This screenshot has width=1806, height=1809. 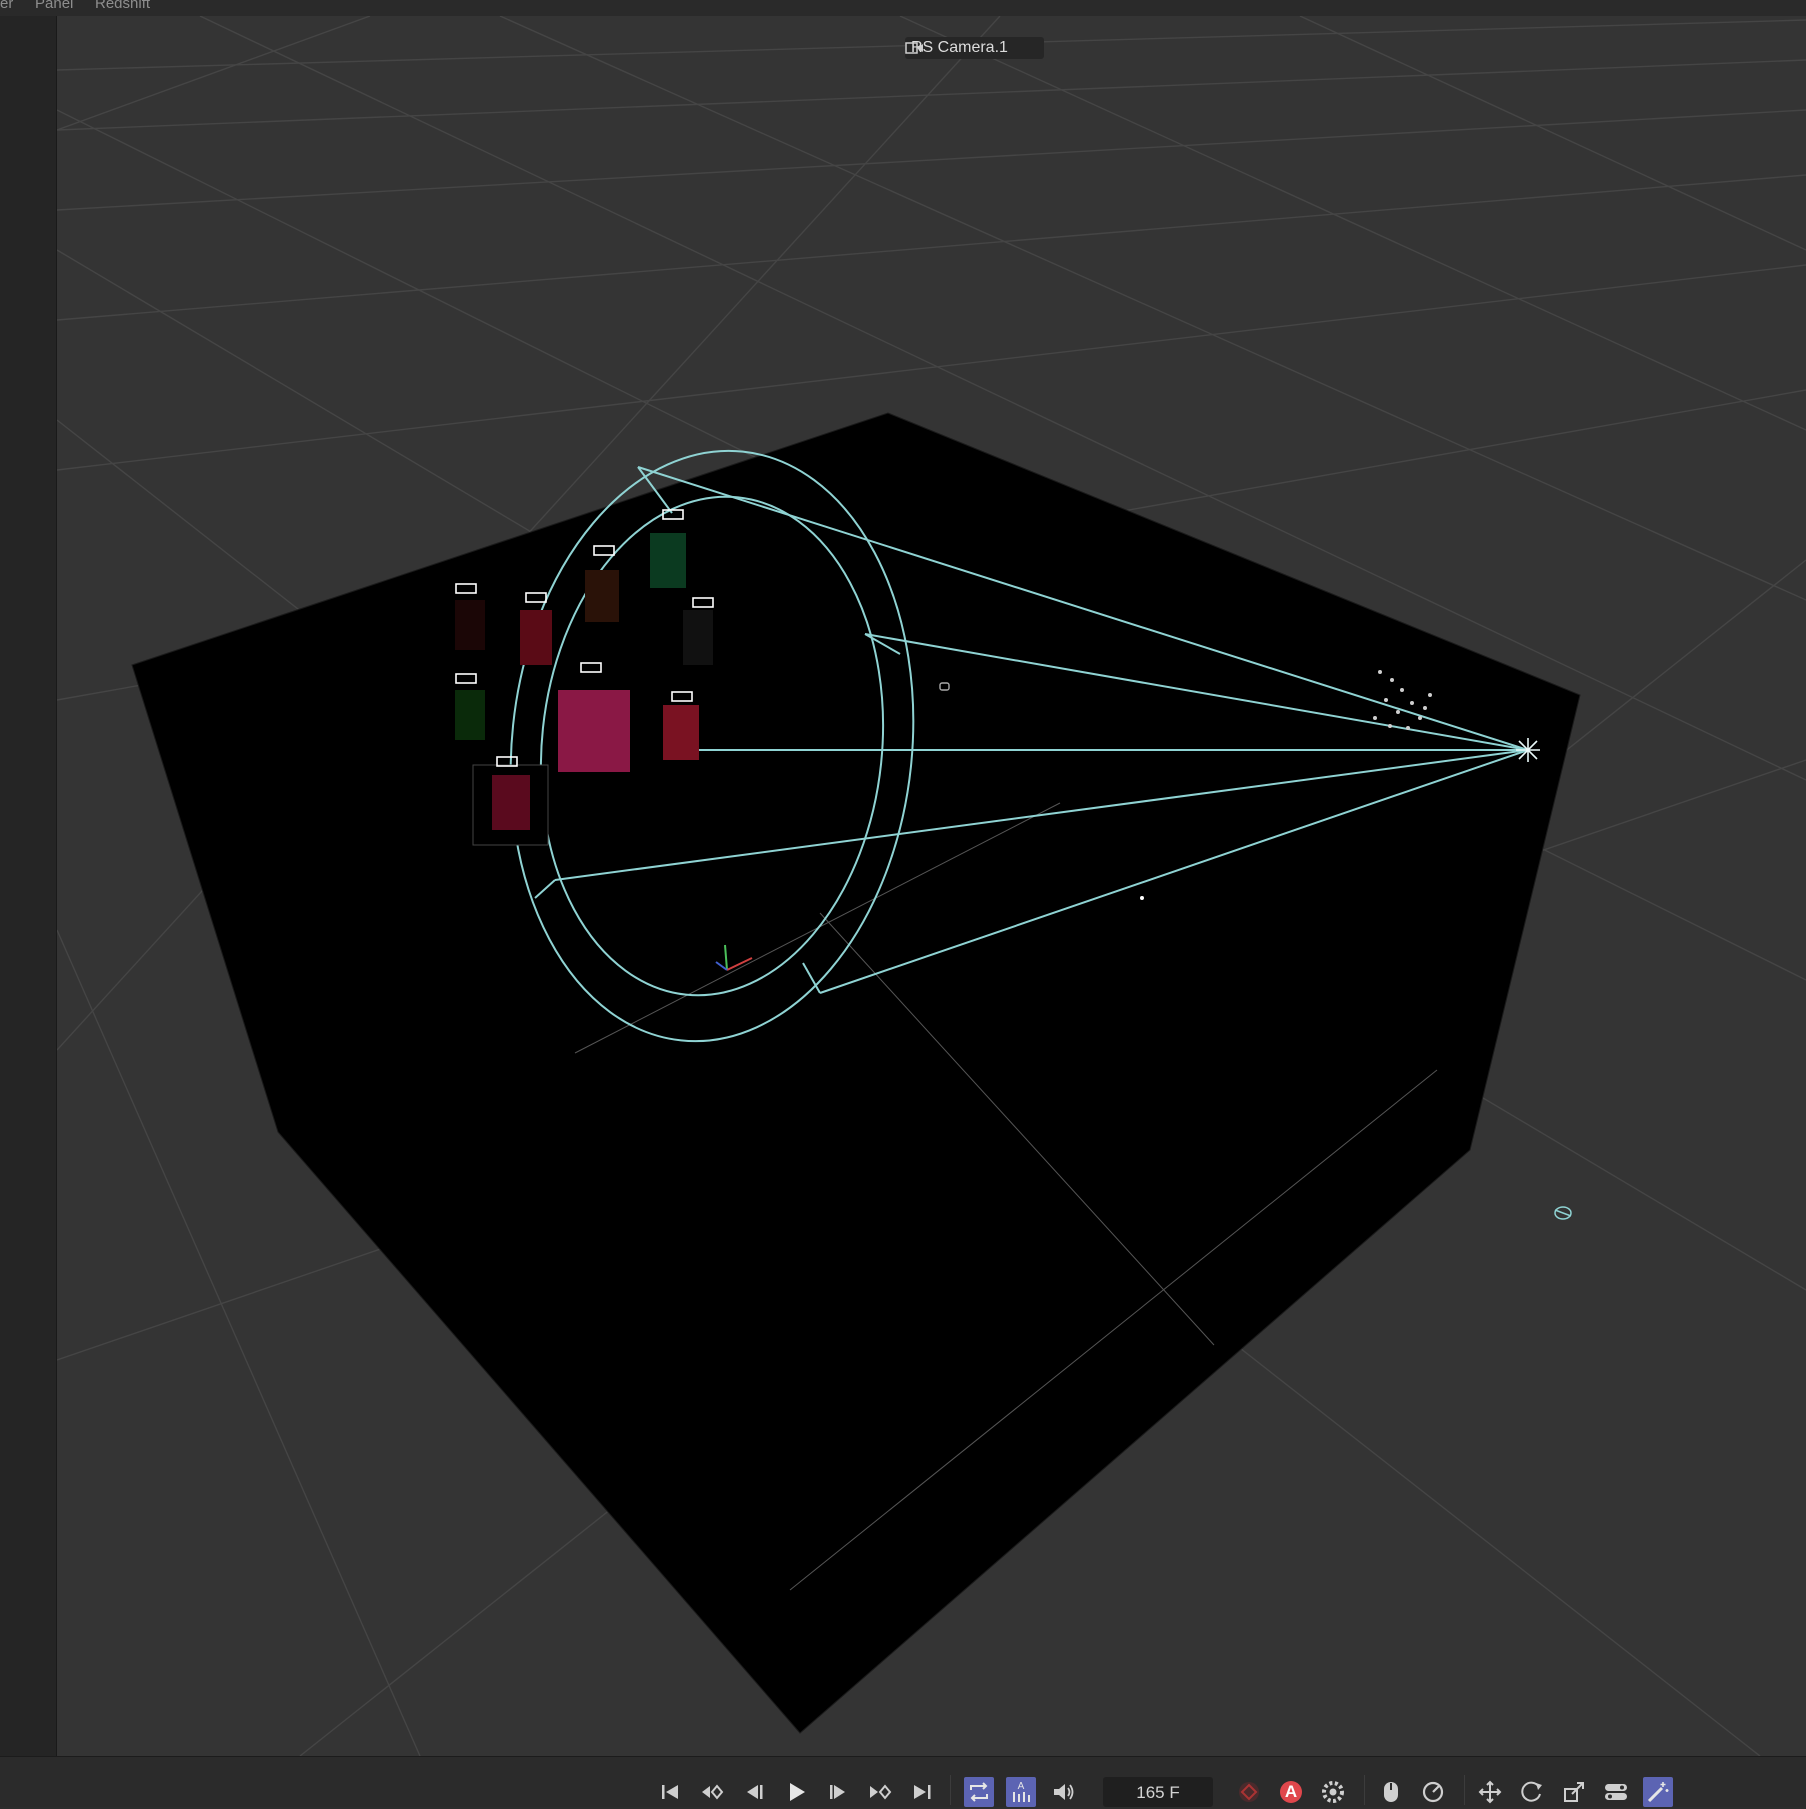 I want to click on next-frame-button, so click(x=838, y=1792).